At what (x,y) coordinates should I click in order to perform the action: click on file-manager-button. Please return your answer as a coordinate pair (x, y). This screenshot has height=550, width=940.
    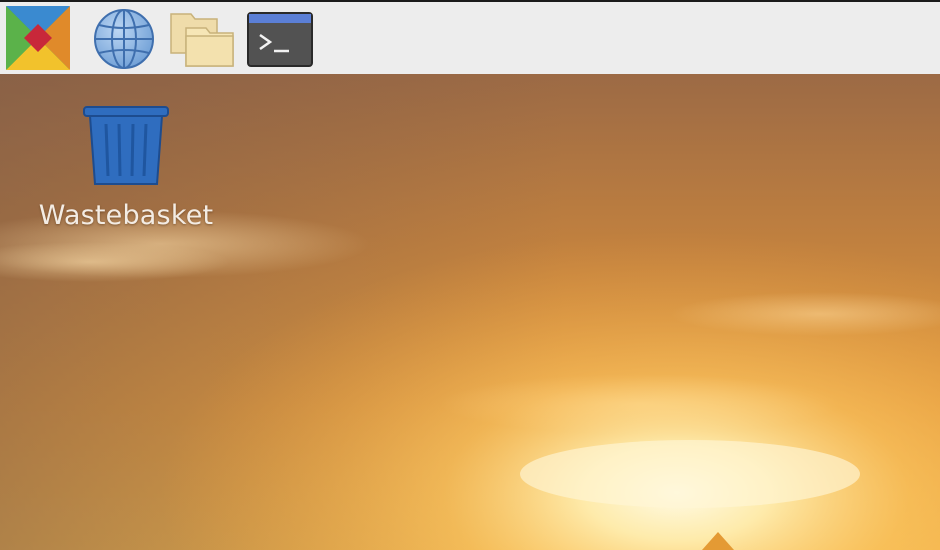
    Looking at the image, I should click on (202, 38).